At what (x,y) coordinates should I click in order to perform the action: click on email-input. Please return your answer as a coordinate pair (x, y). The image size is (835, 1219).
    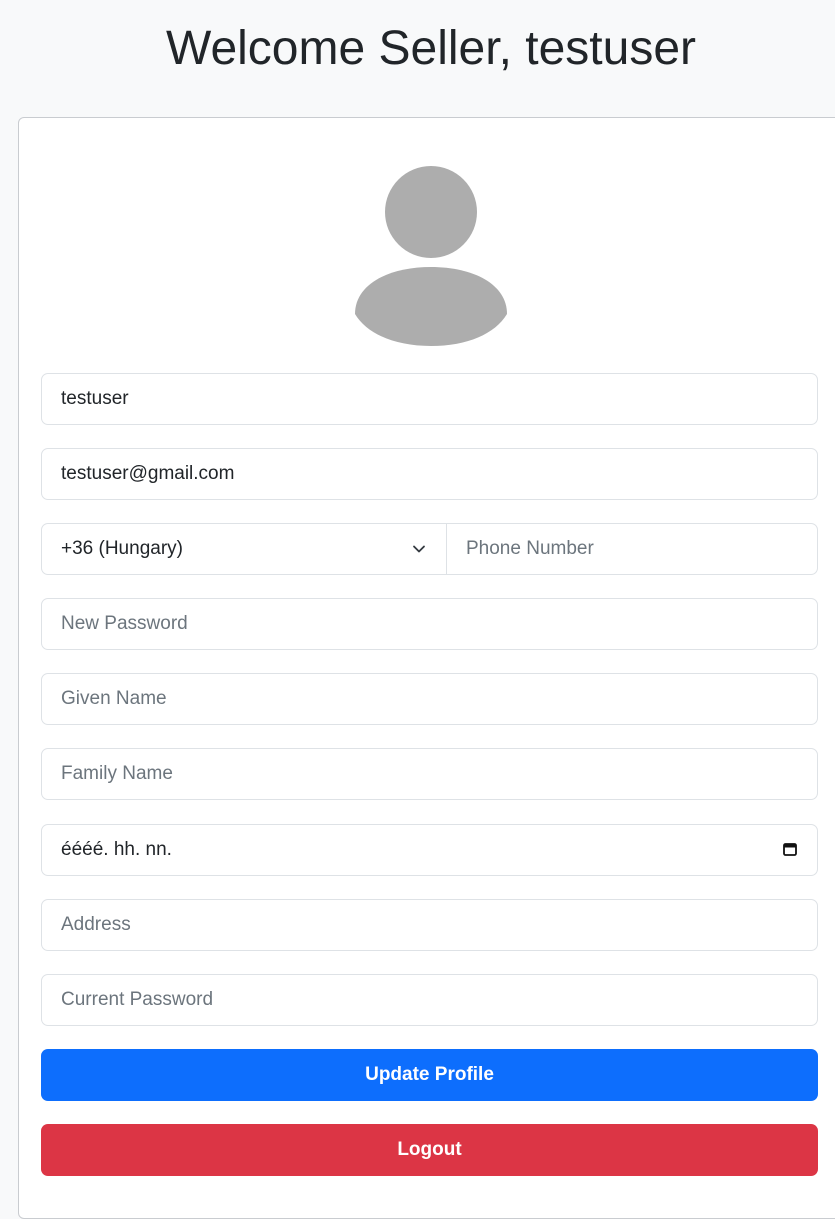
    Looking at the image, I should click on (429, 474).